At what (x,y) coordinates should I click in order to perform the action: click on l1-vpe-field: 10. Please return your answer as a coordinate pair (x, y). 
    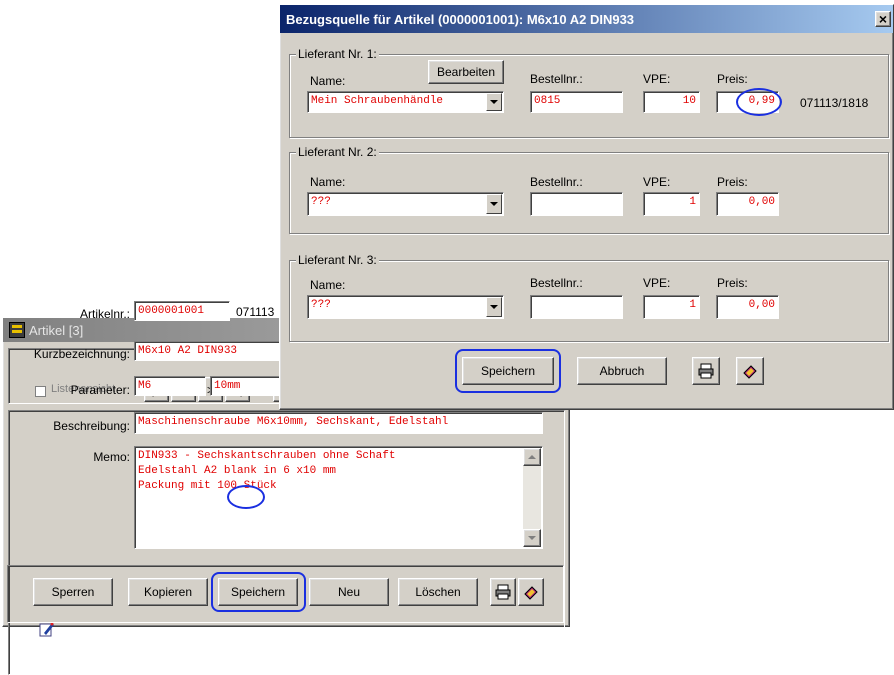
    Looking at the image, I should click on (671, 102).